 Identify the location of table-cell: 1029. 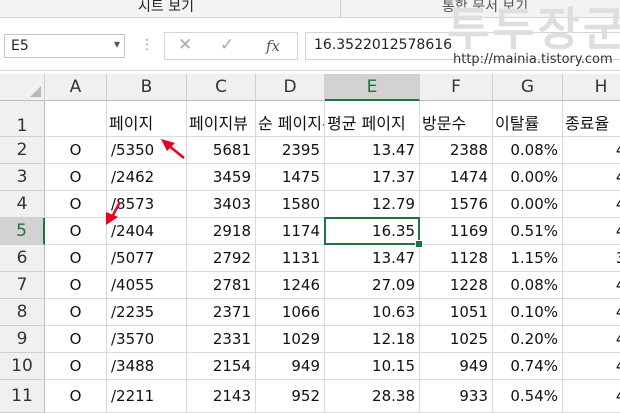
(290, 339).